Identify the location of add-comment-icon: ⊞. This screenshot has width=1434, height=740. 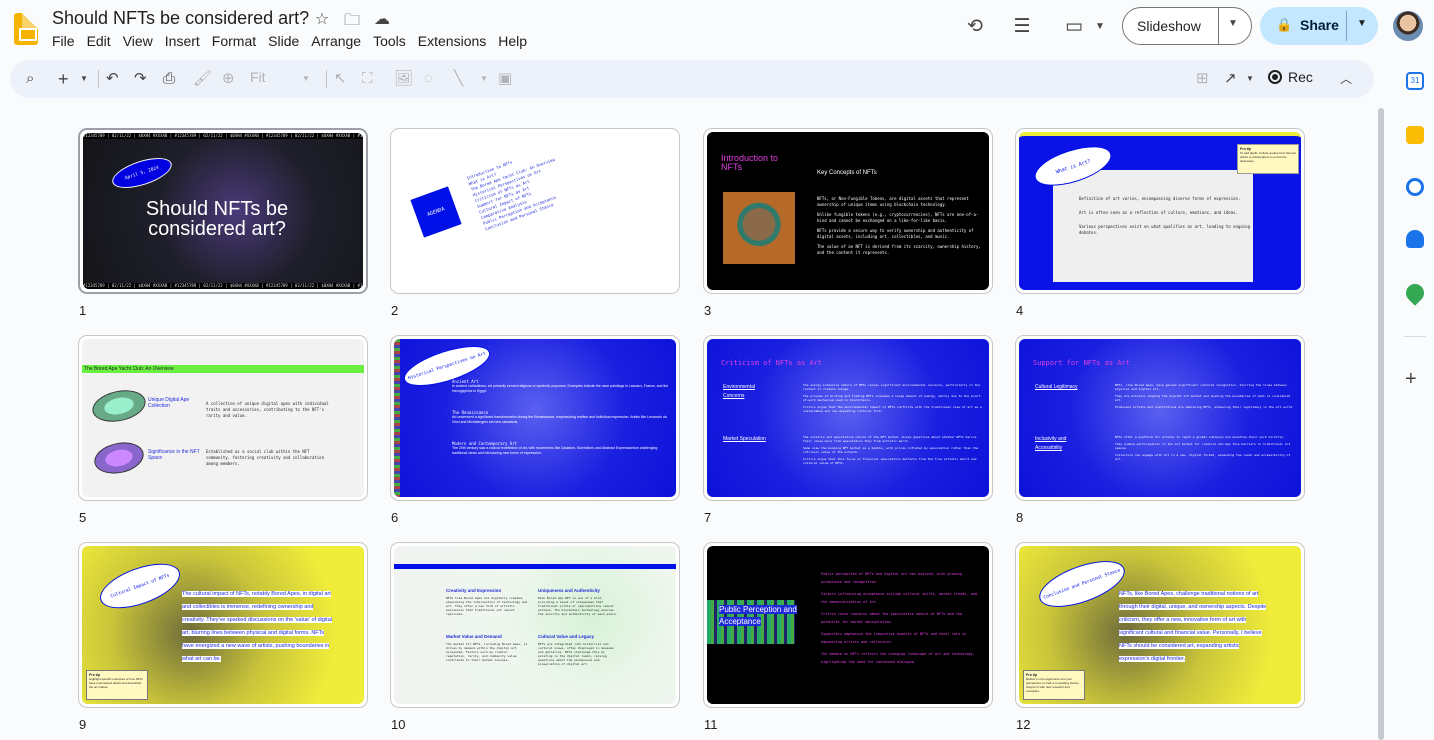
(1202, 79).